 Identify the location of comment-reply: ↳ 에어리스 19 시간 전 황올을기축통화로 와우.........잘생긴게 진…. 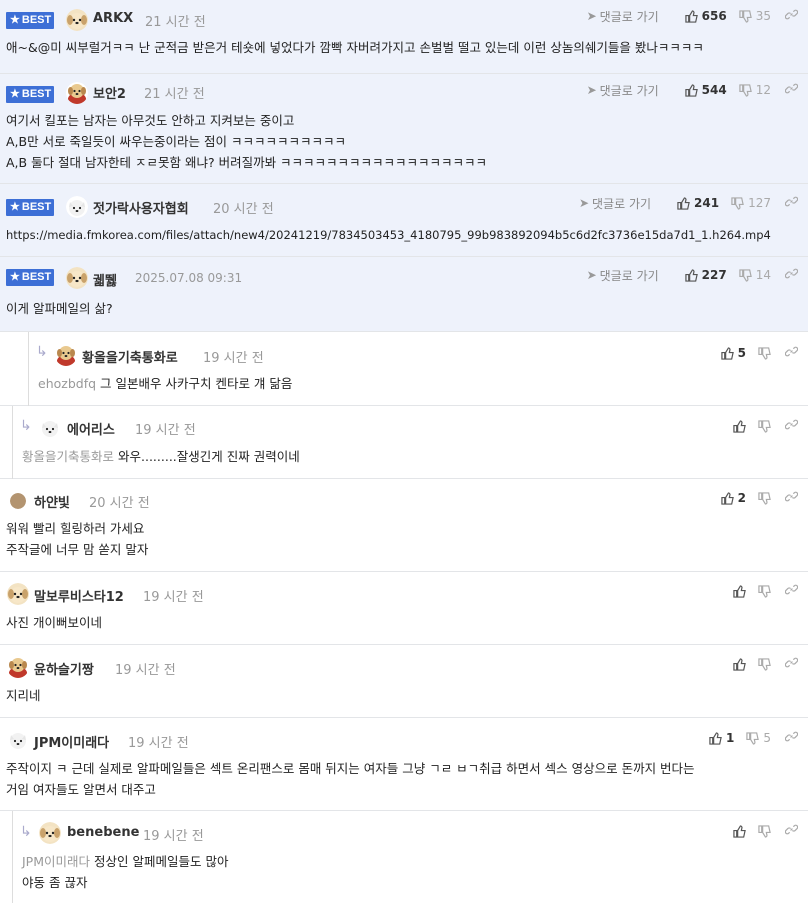
(404, 442).